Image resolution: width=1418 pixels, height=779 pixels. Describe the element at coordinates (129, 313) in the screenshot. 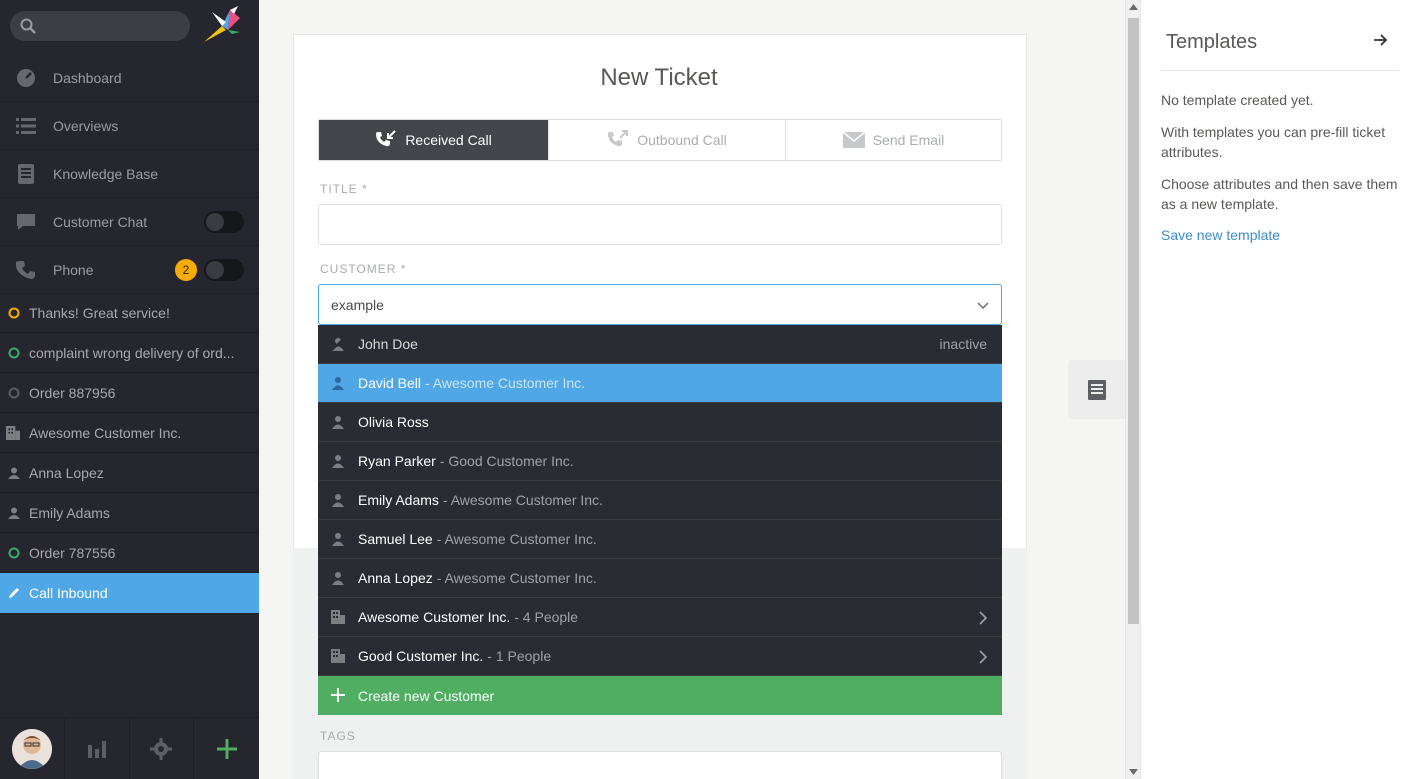

I see `task-item: Thanks! Great service!` at that location.